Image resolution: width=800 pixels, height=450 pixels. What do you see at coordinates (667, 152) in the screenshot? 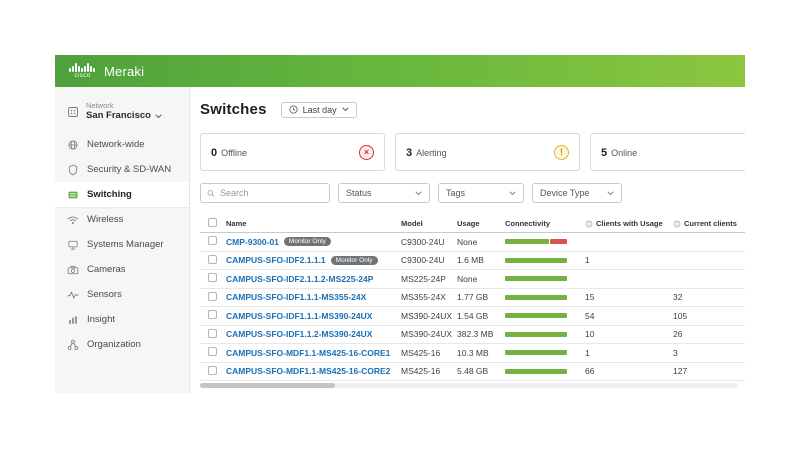
I see `status-card-online: 5Online ✓` at bounding box center [667, 152].